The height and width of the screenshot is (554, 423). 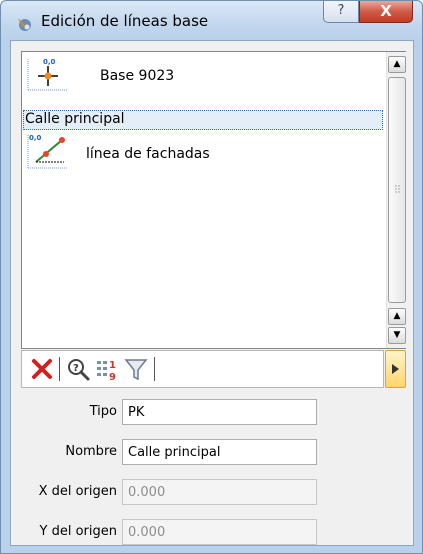 What do you see at coordinates (112, 377) in the screenshot?
I see `svg-text: 9` at bounding box center [112, 377].